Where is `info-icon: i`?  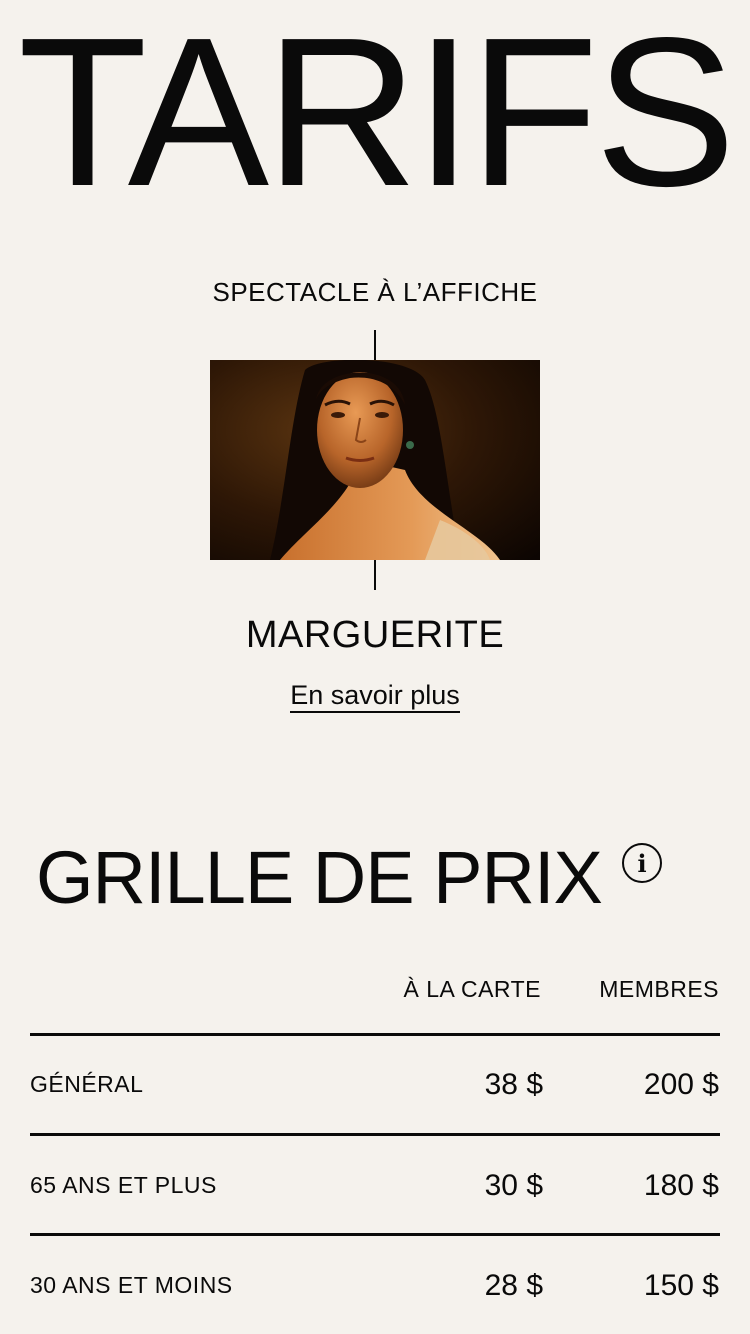
info-icon: i is located at coordinates (642, 863).